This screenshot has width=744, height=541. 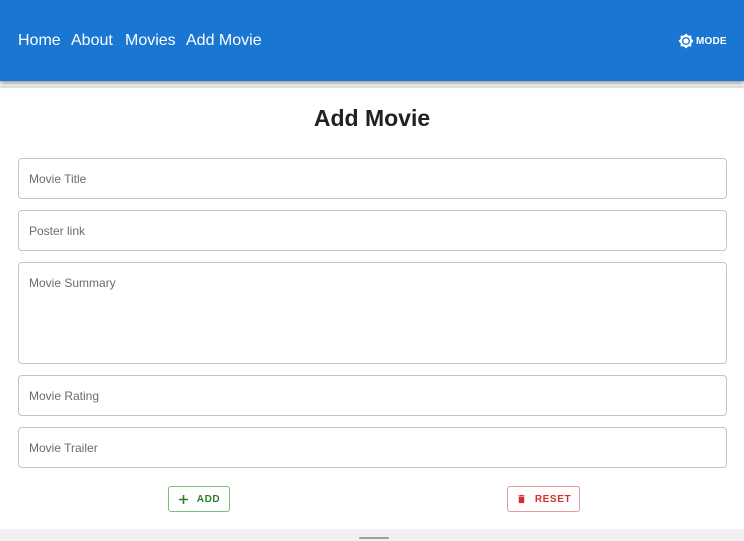 I want to click on movie-trailer-placeholder: Movie Trailer, so click(x=63, y=448).